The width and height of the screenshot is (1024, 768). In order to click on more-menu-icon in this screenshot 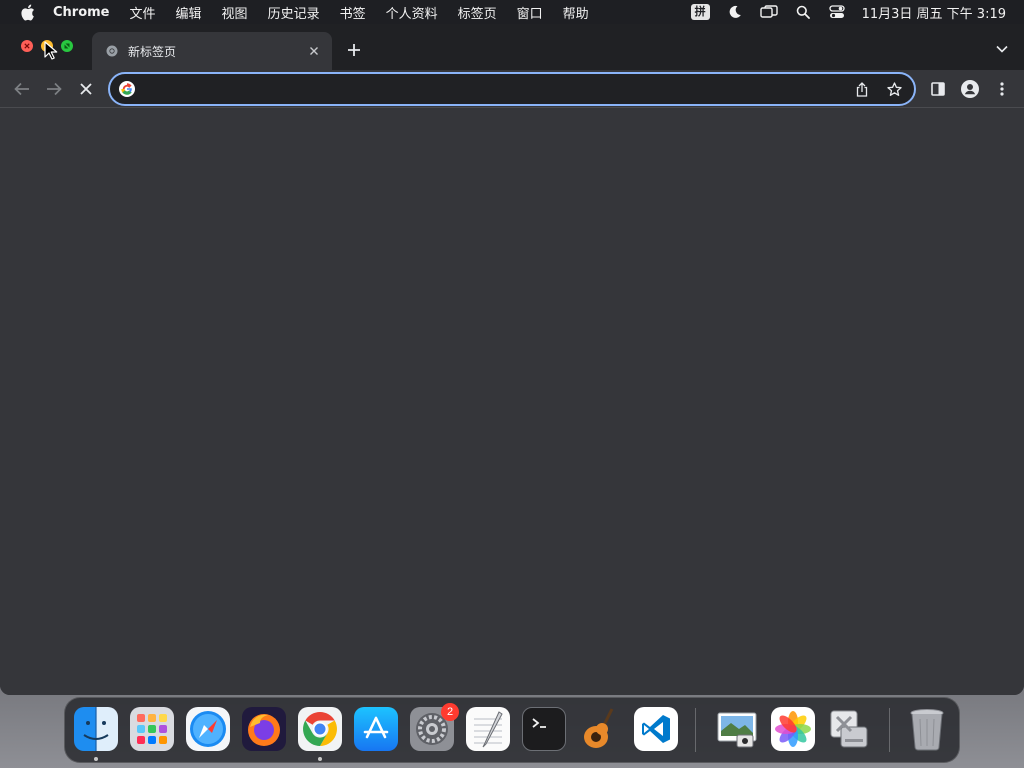, I will do `click(1002, 89)`.